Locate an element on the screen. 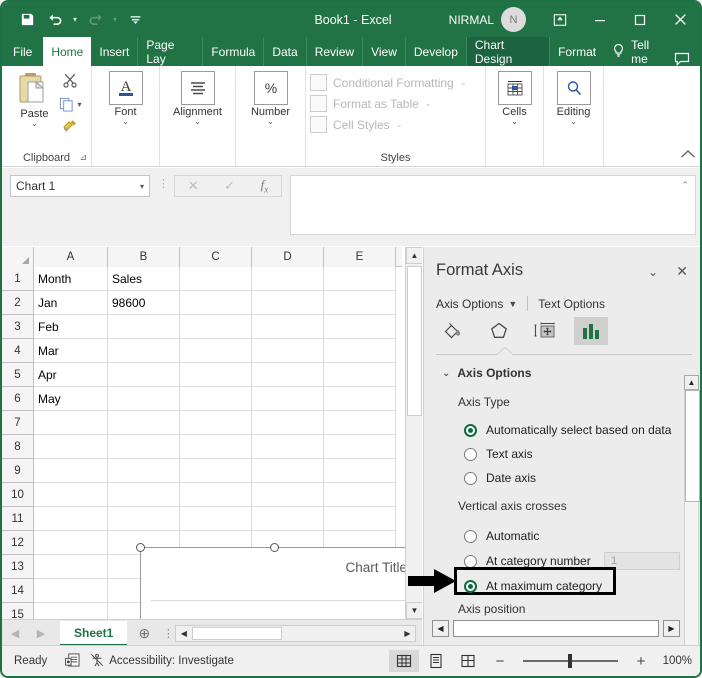  accessibility-status: Accessibility: Investigate is located at coordinates (162, 661).